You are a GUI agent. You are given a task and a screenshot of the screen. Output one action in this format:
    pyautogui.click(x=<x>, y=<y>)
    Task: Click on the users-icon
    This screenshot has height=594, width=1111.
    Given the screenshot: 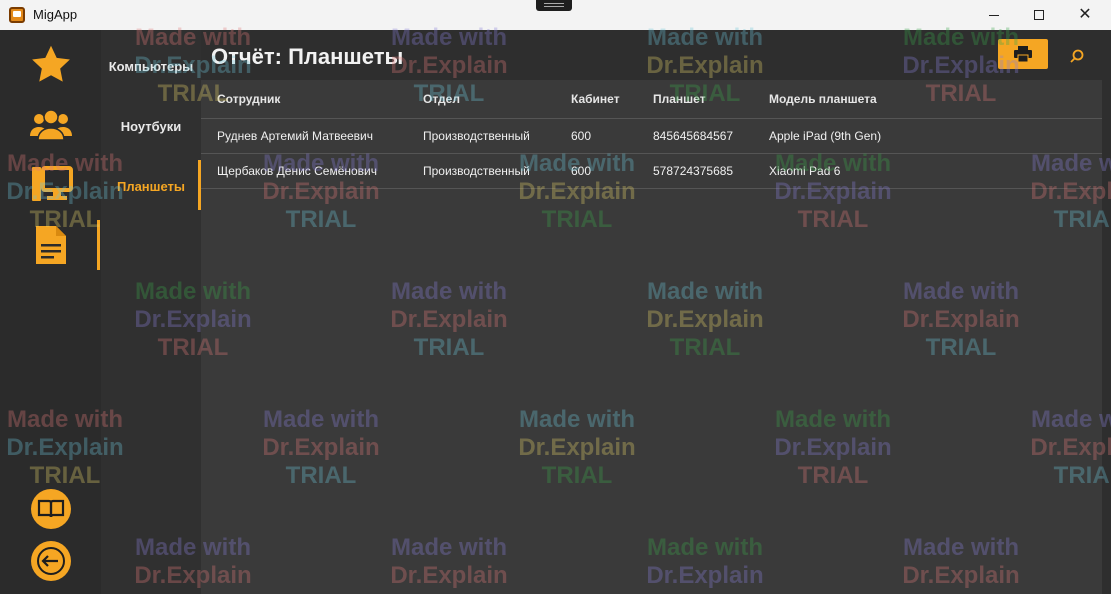 What is the action you would take?
    pyautogui.click(x=51, y=125)
    